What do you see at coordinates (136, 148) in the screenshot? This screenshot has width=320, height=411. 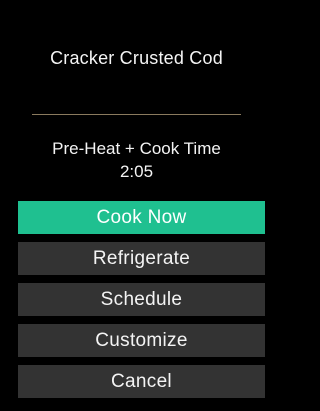 I see `cook-time-label: Pre-Heat + Cook Time` at bounding box center [136, 148].